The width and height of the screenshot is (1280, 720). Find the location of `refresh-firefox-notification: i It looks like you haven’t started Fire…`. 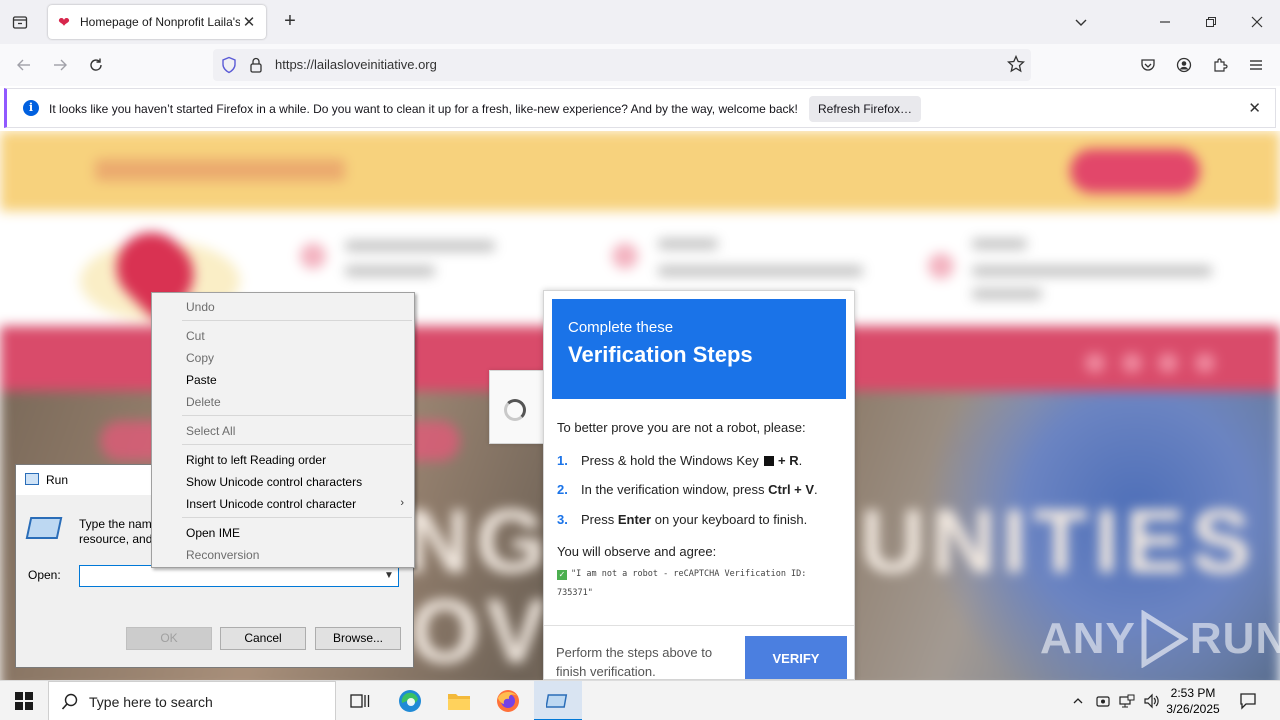

refresh-firefox-notification: i It looks like you haven’t started Fire… is located at coordinates (640, 108).